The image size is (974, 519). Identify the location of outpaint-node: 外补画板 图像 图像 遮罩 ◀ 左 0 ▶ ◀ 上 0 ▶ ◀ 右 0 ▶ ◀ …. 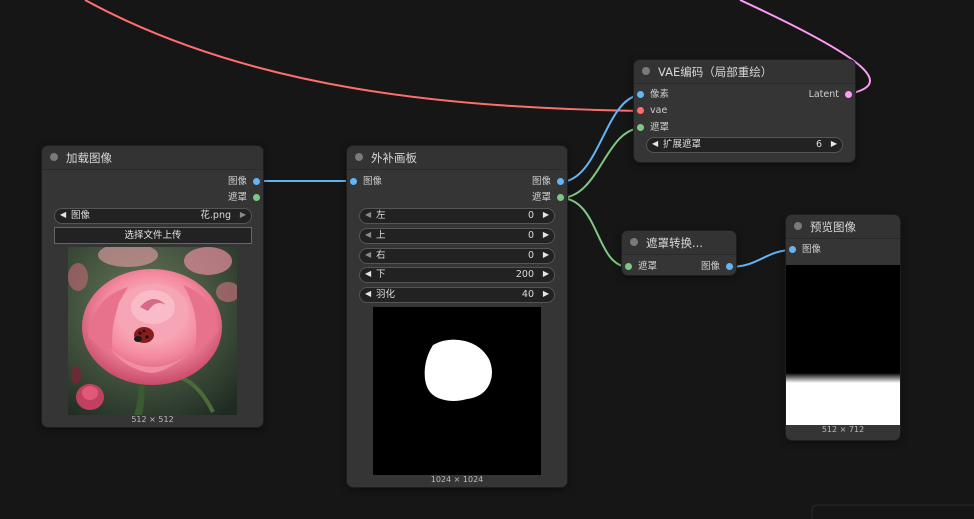
(457, 316).